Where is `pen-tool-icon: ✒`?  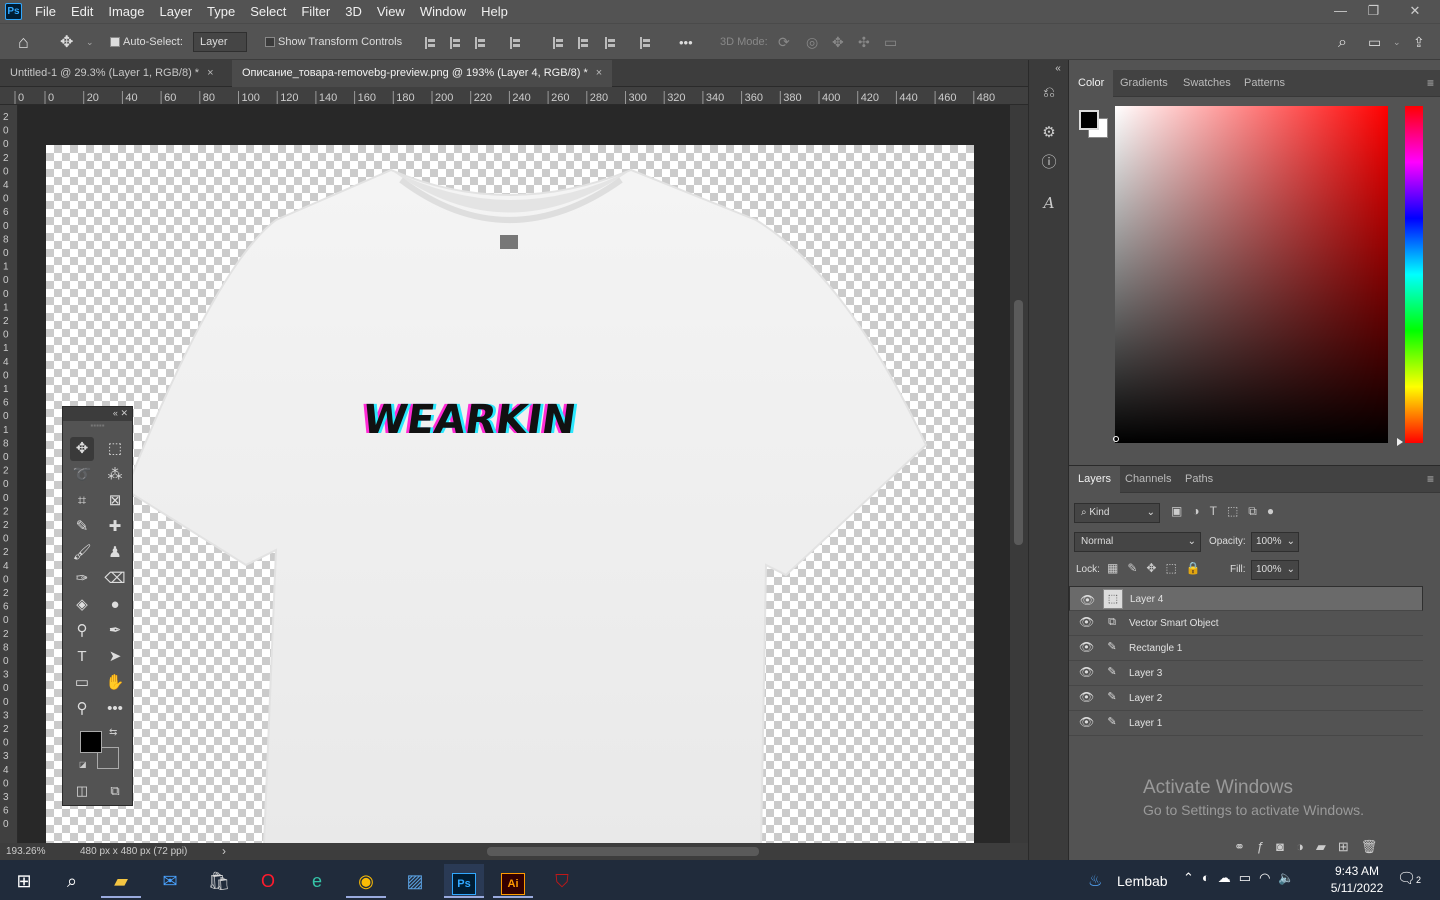 pen-tool-icon: ✒ is located at coordinates (115, 631).